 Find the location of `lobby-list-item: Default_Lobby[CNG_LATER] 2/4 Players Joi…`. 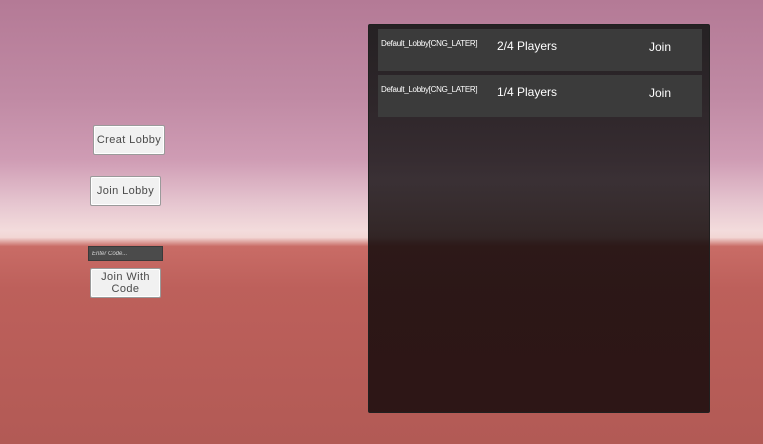

lobby-list-item: Default_Lobby[CNG_LATER] 2/4 Players Joi… is located at coordinates (540, 50).